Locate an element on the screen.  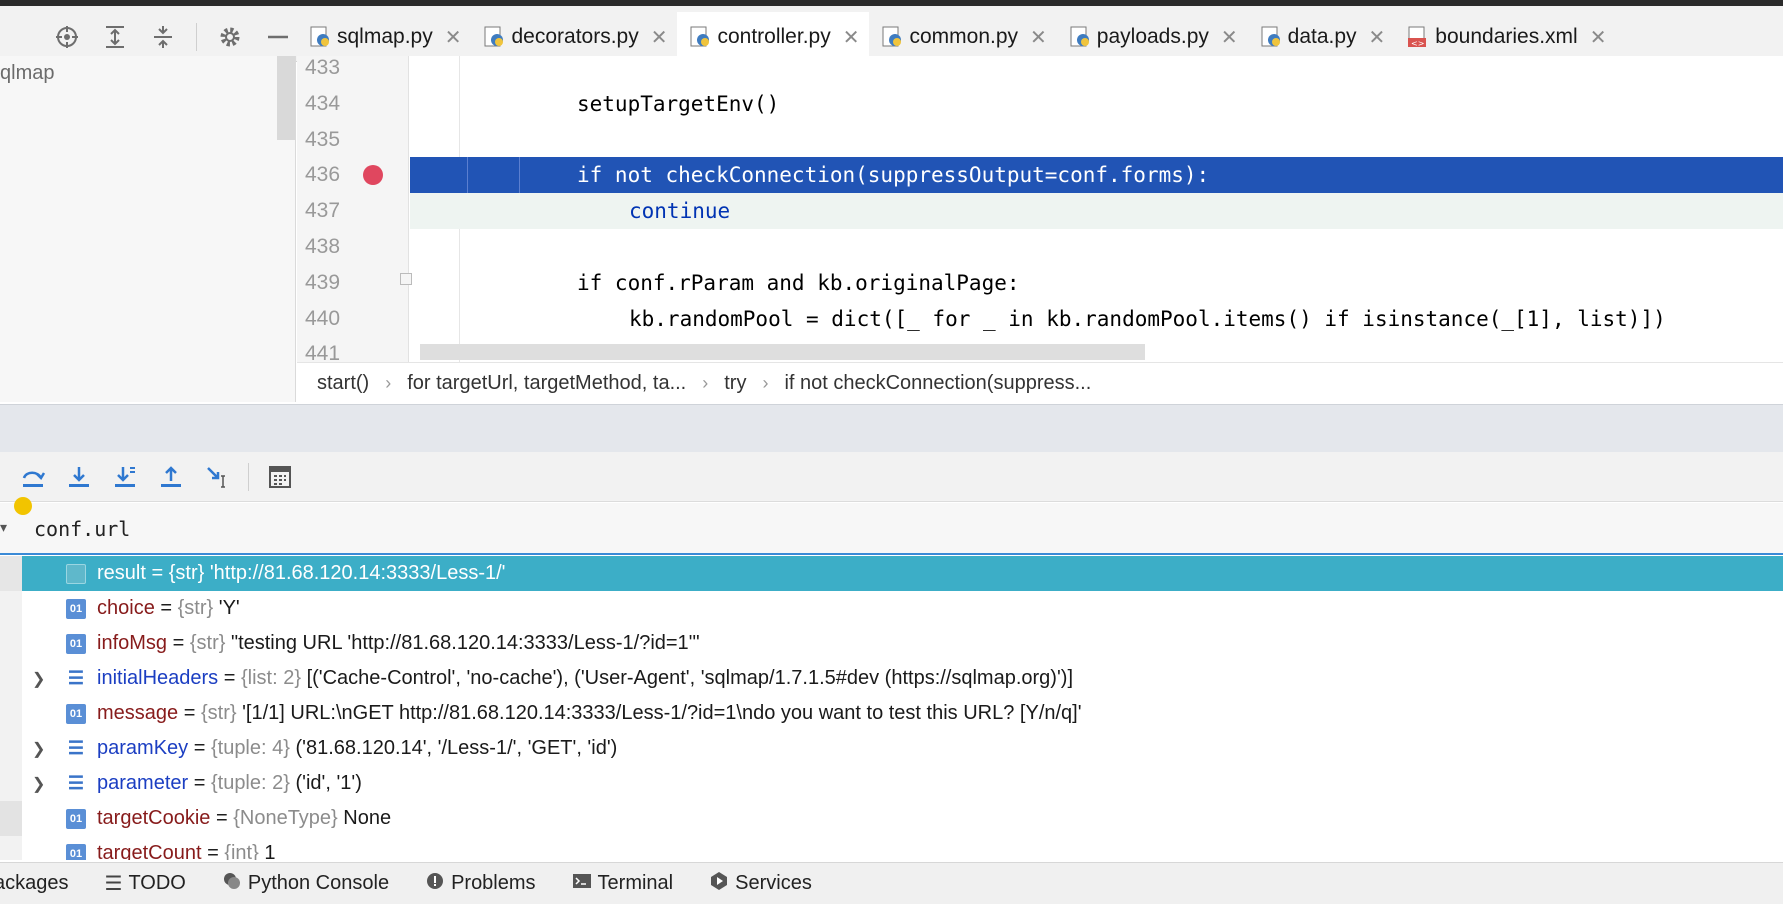
tab-payloads: payloads.py ✕ is located at coordinates (1152, 37).